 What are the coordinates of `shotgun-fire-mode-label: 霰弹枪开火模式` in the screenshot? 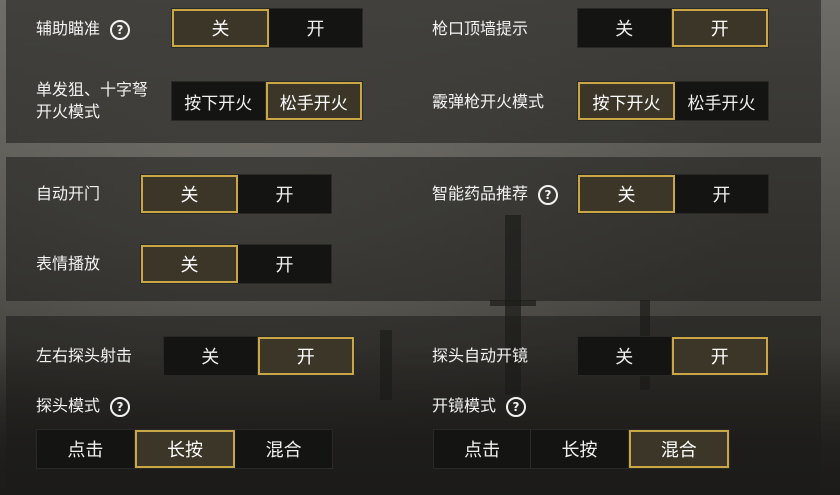 It's located at (488, 101).